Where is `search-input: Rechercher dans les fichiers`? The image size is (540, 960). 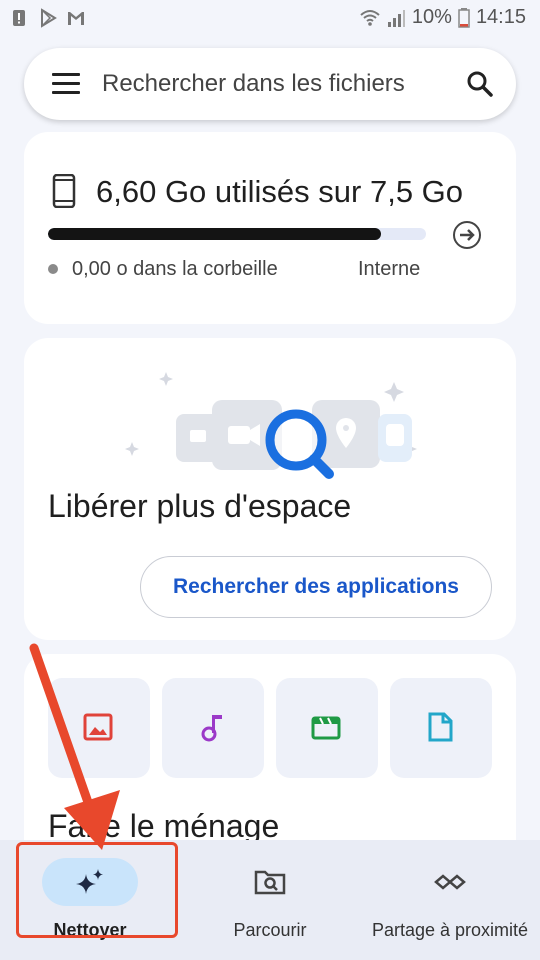
search-input: Rechercher dans les fichiers is located at coordinates (253, 84).